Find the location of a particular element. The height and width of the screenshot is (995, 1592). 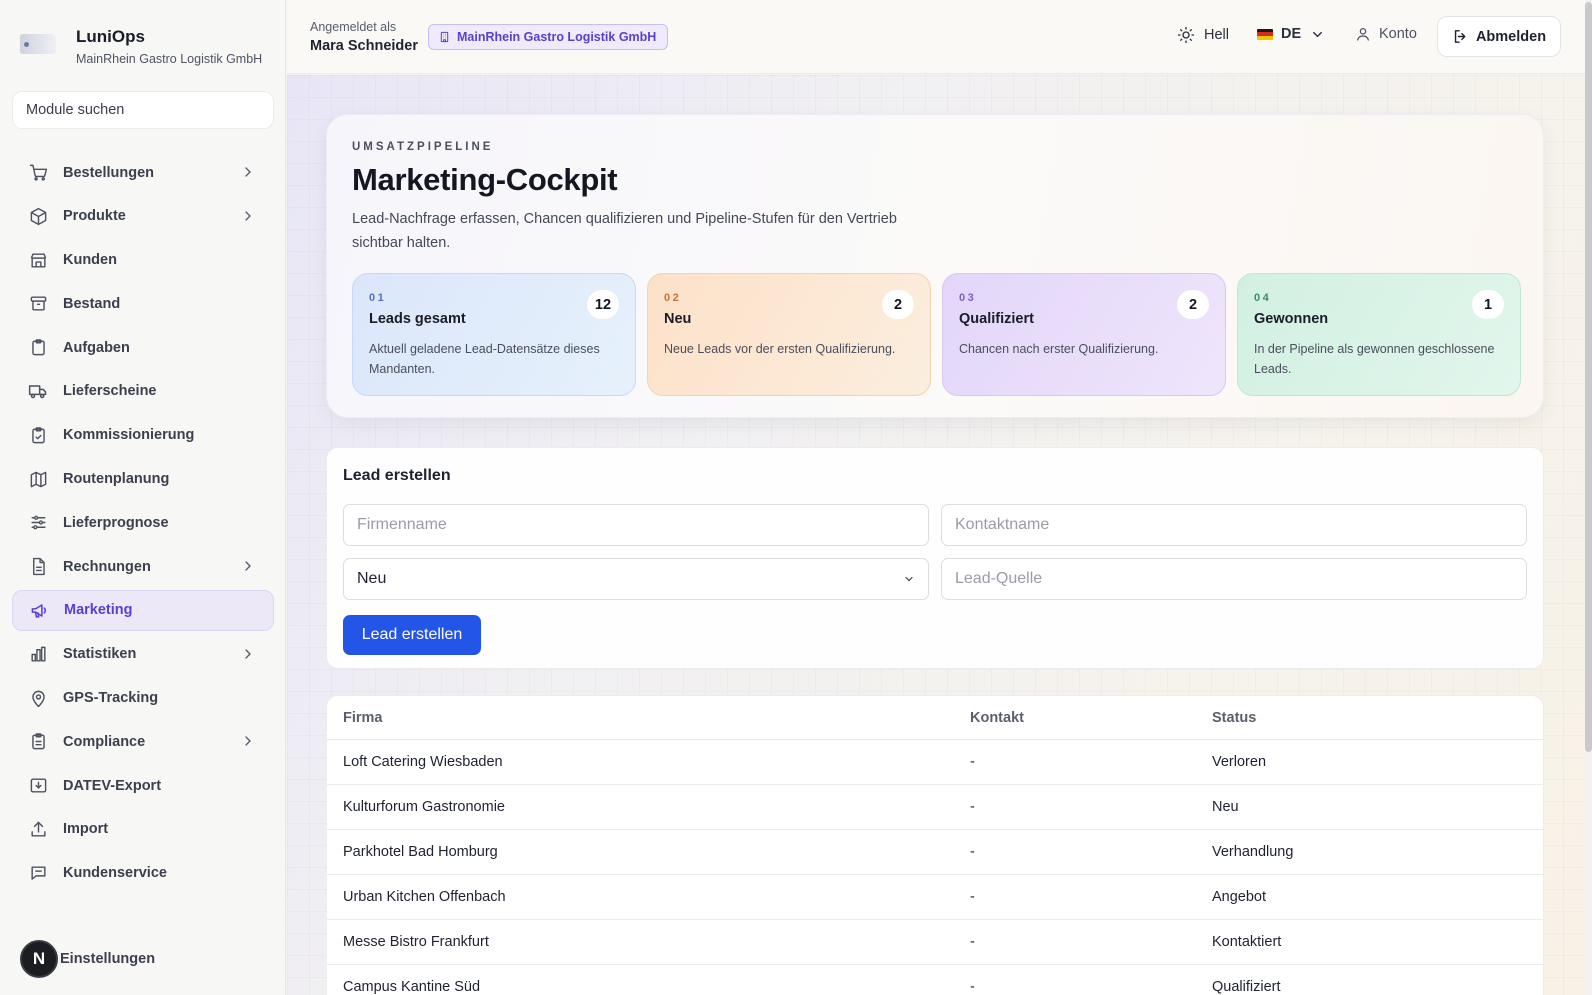

sidebar-item-label: Marketing is located at coordinates (98, 610).